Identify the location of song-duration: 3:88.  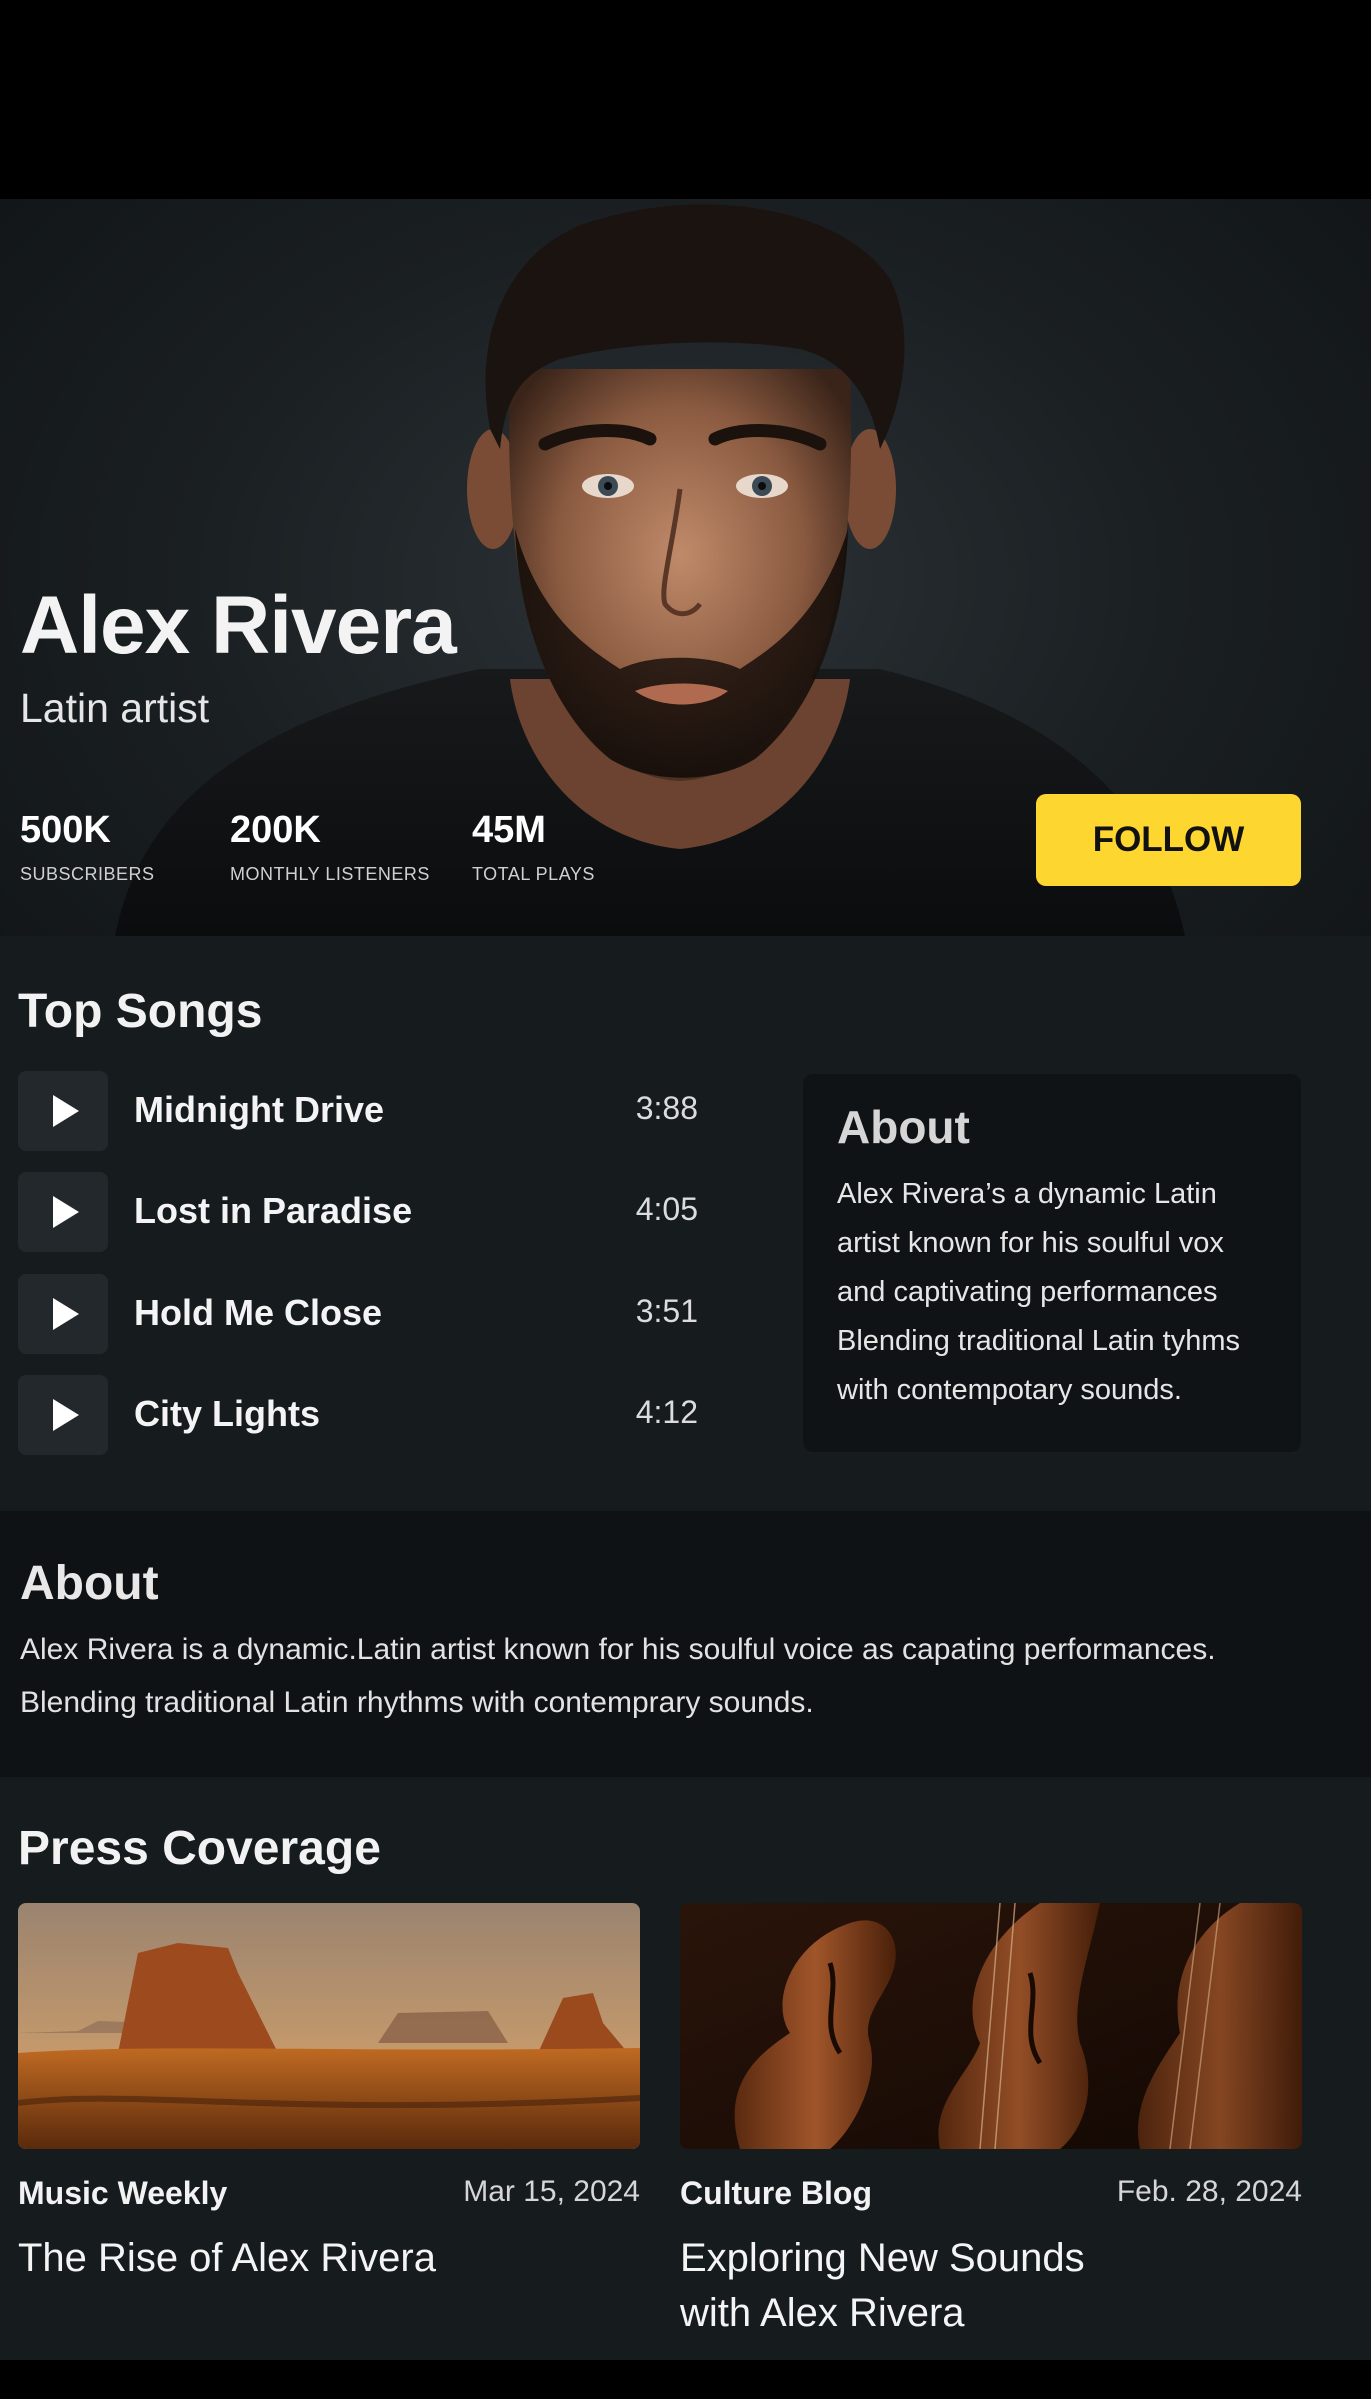
(666, 1108).